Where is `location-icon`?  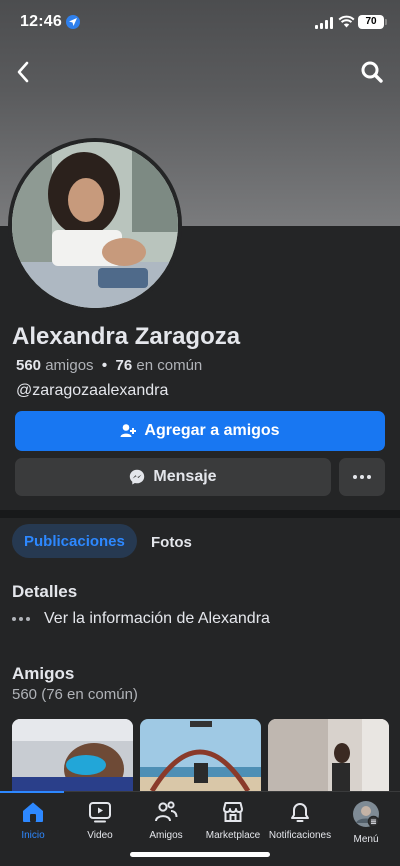
location-icon is located at coordinates (73, 22).